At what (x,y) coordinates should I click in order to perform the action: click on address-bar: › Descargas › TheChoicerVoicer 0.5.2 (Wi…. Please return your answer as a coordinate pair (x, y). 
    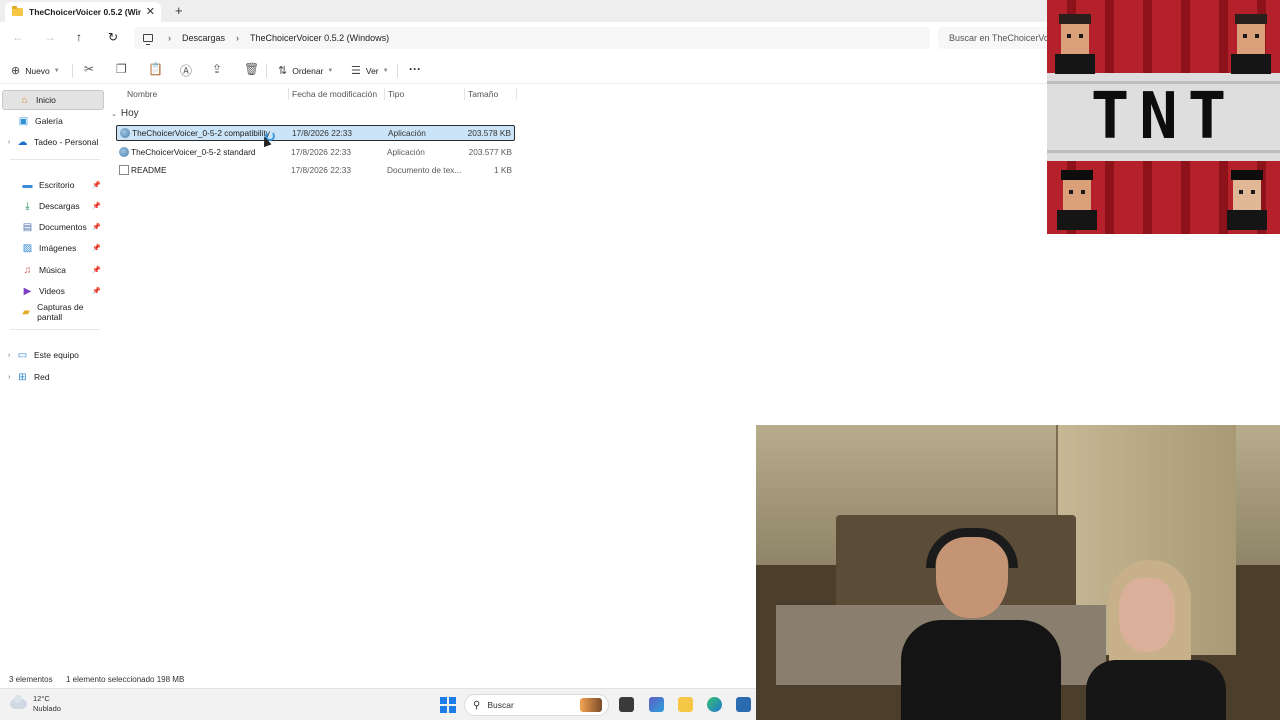
    Looking at the image, I should click on (532, 38).